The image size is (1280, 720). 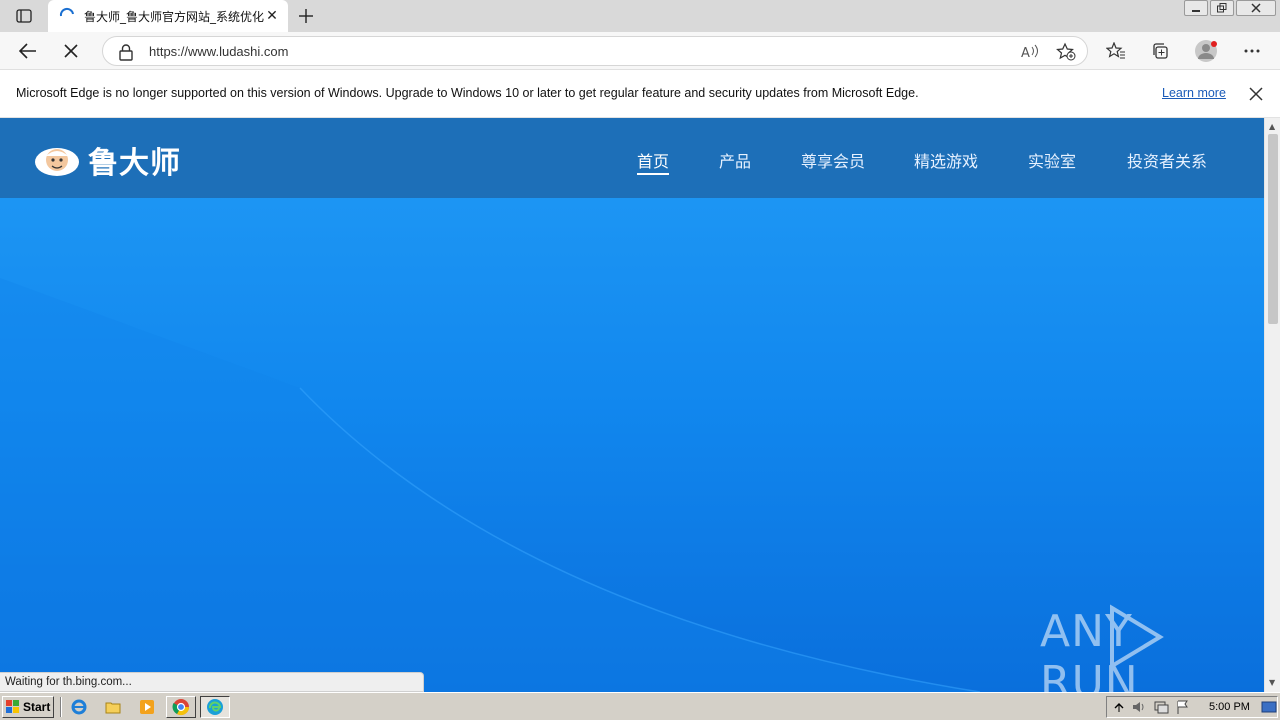 What do you see at coordinates (272, 16) in the screenshot?
I see `tab-close-icon: ✕` at bounding box center [272, 16].